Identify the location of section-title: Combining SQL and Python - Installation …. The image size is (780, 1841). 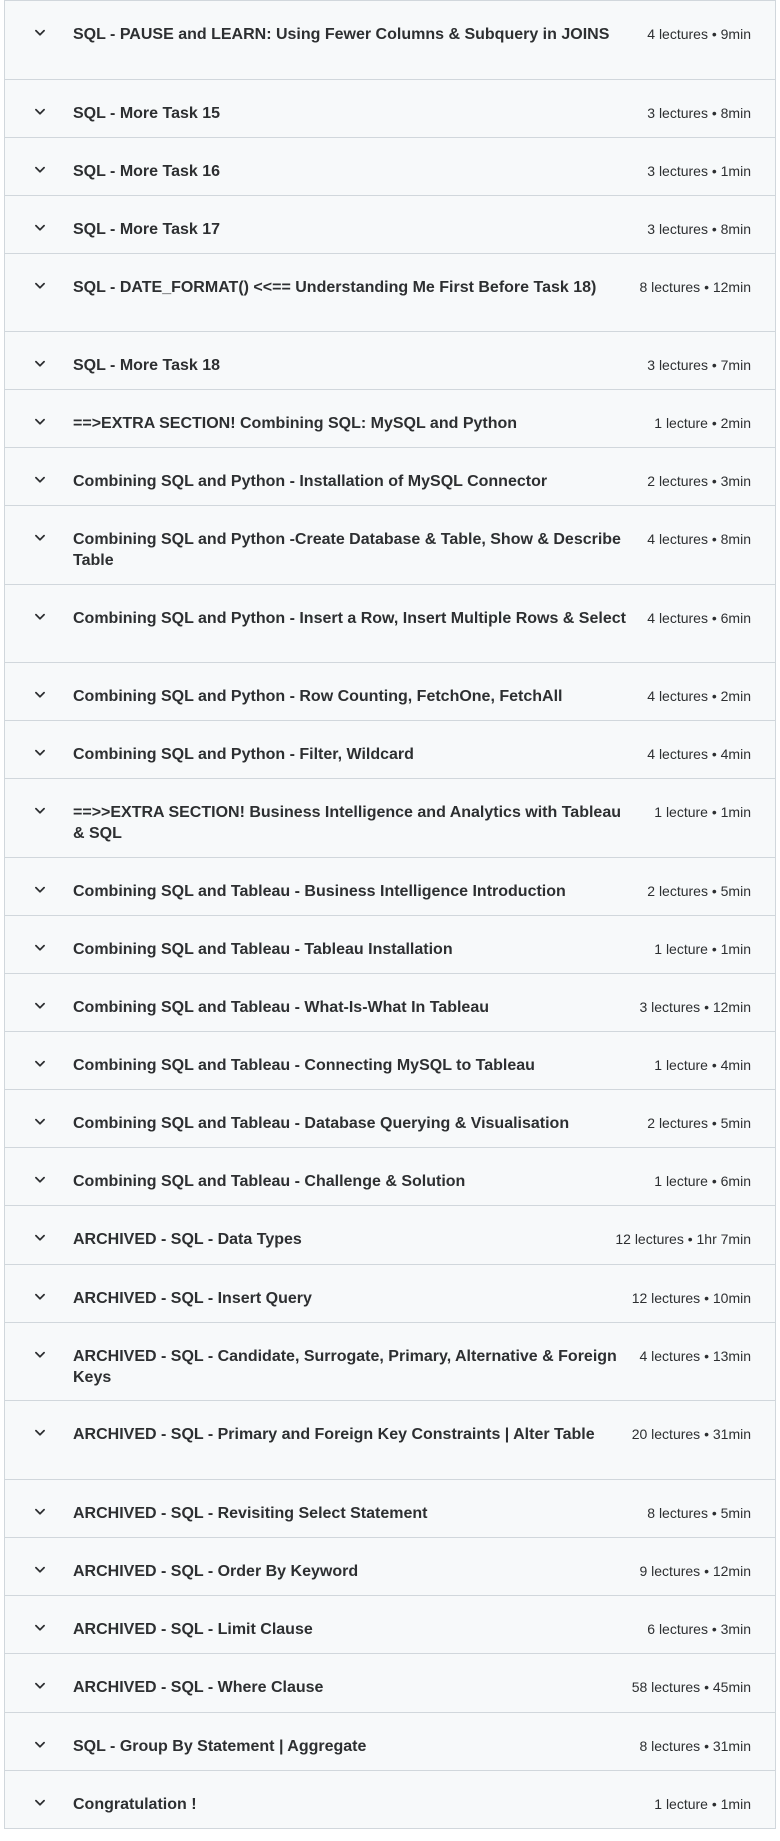
(310, 481).